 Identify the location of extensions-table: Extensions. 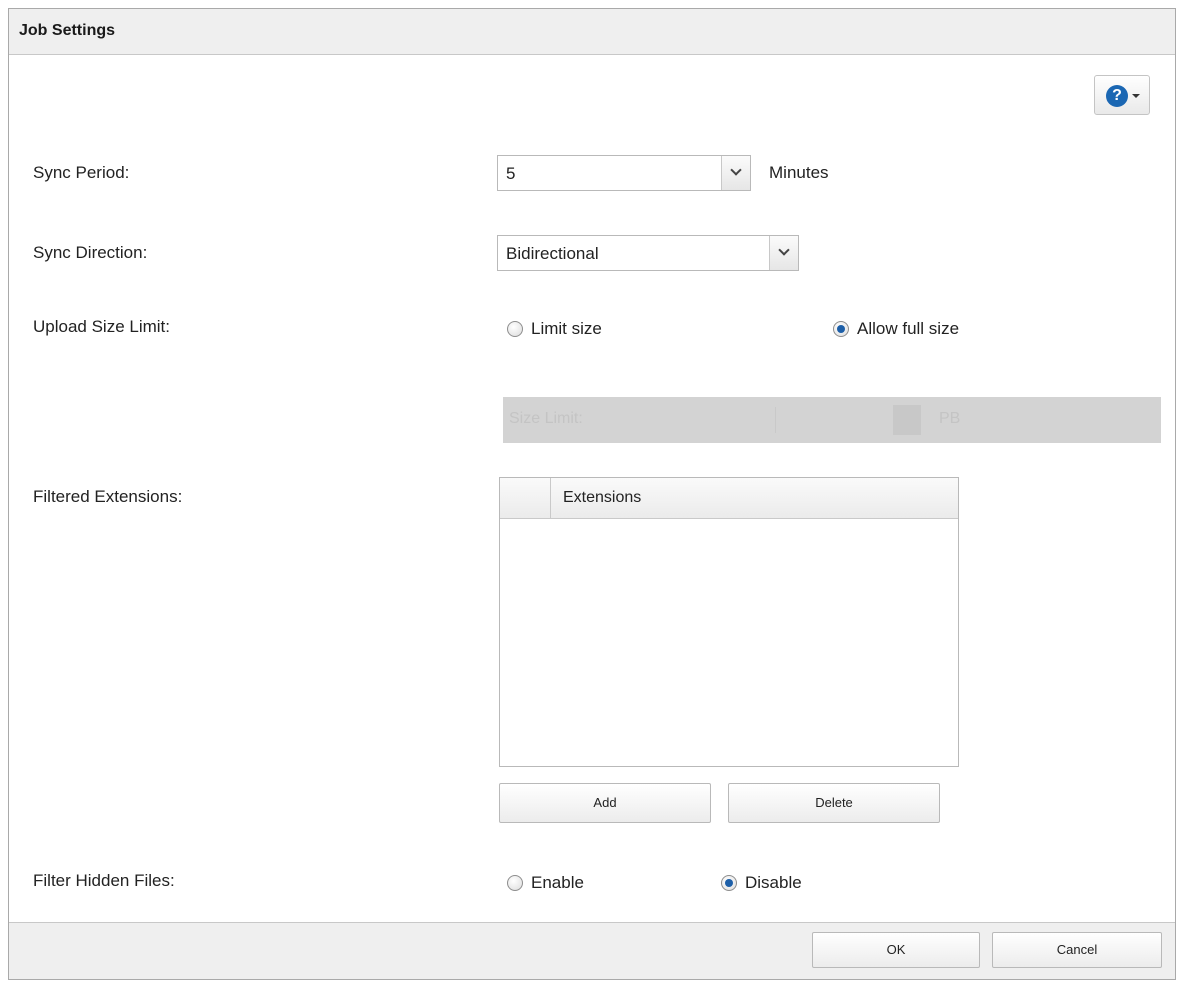
(729, 622).